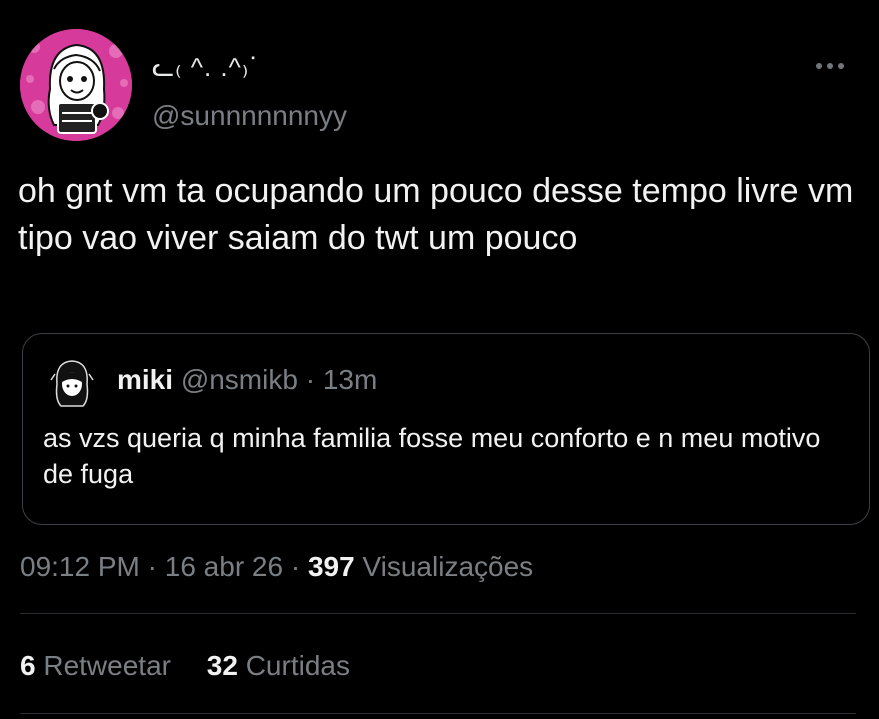  I want to click on tweet-metadata: 09:12 PM · 16 abr 26 · 397 Visualizações, so click(276, 567).